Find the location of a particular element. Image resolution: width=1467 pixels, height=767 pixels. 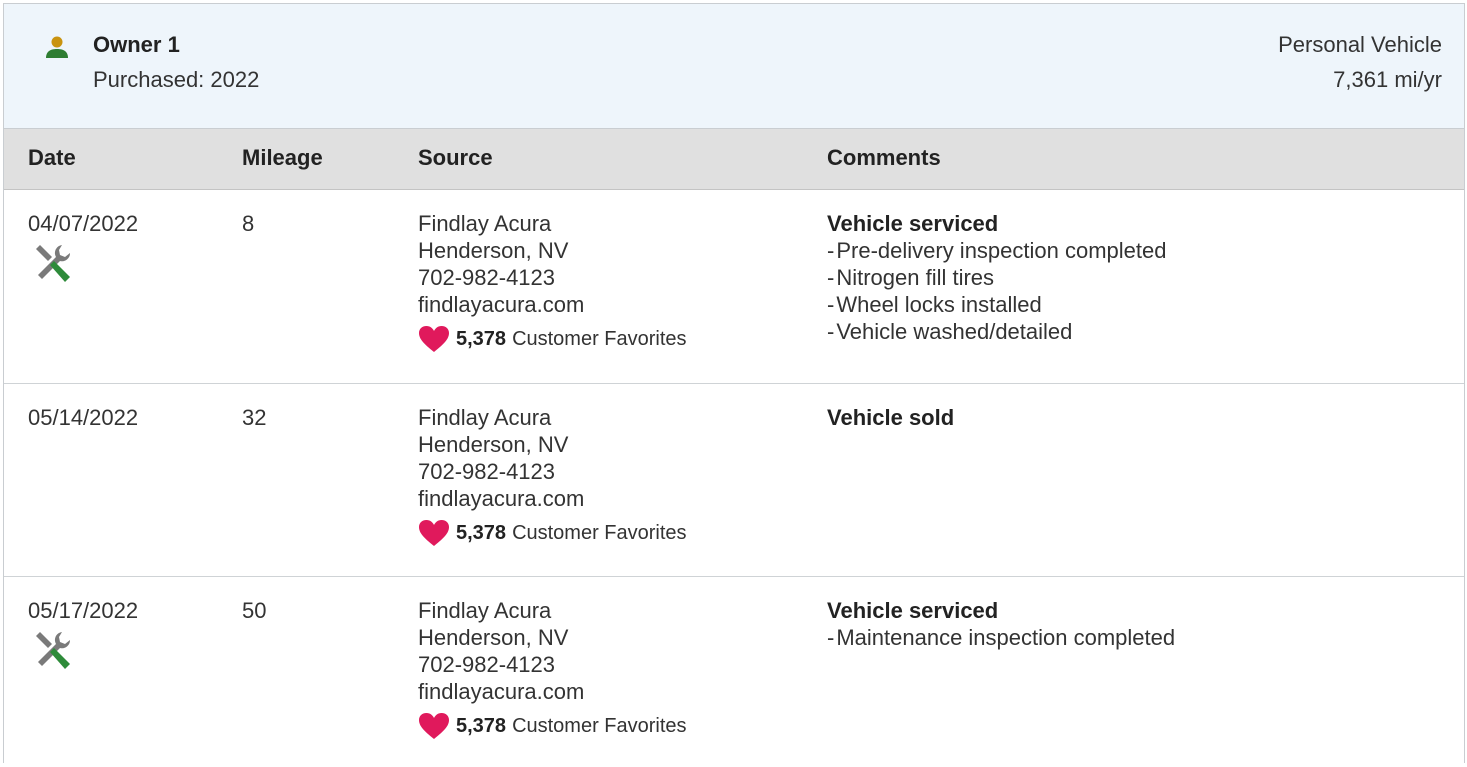

table-header: Date Mileage Source Comments is located at coordinates (734, 159).